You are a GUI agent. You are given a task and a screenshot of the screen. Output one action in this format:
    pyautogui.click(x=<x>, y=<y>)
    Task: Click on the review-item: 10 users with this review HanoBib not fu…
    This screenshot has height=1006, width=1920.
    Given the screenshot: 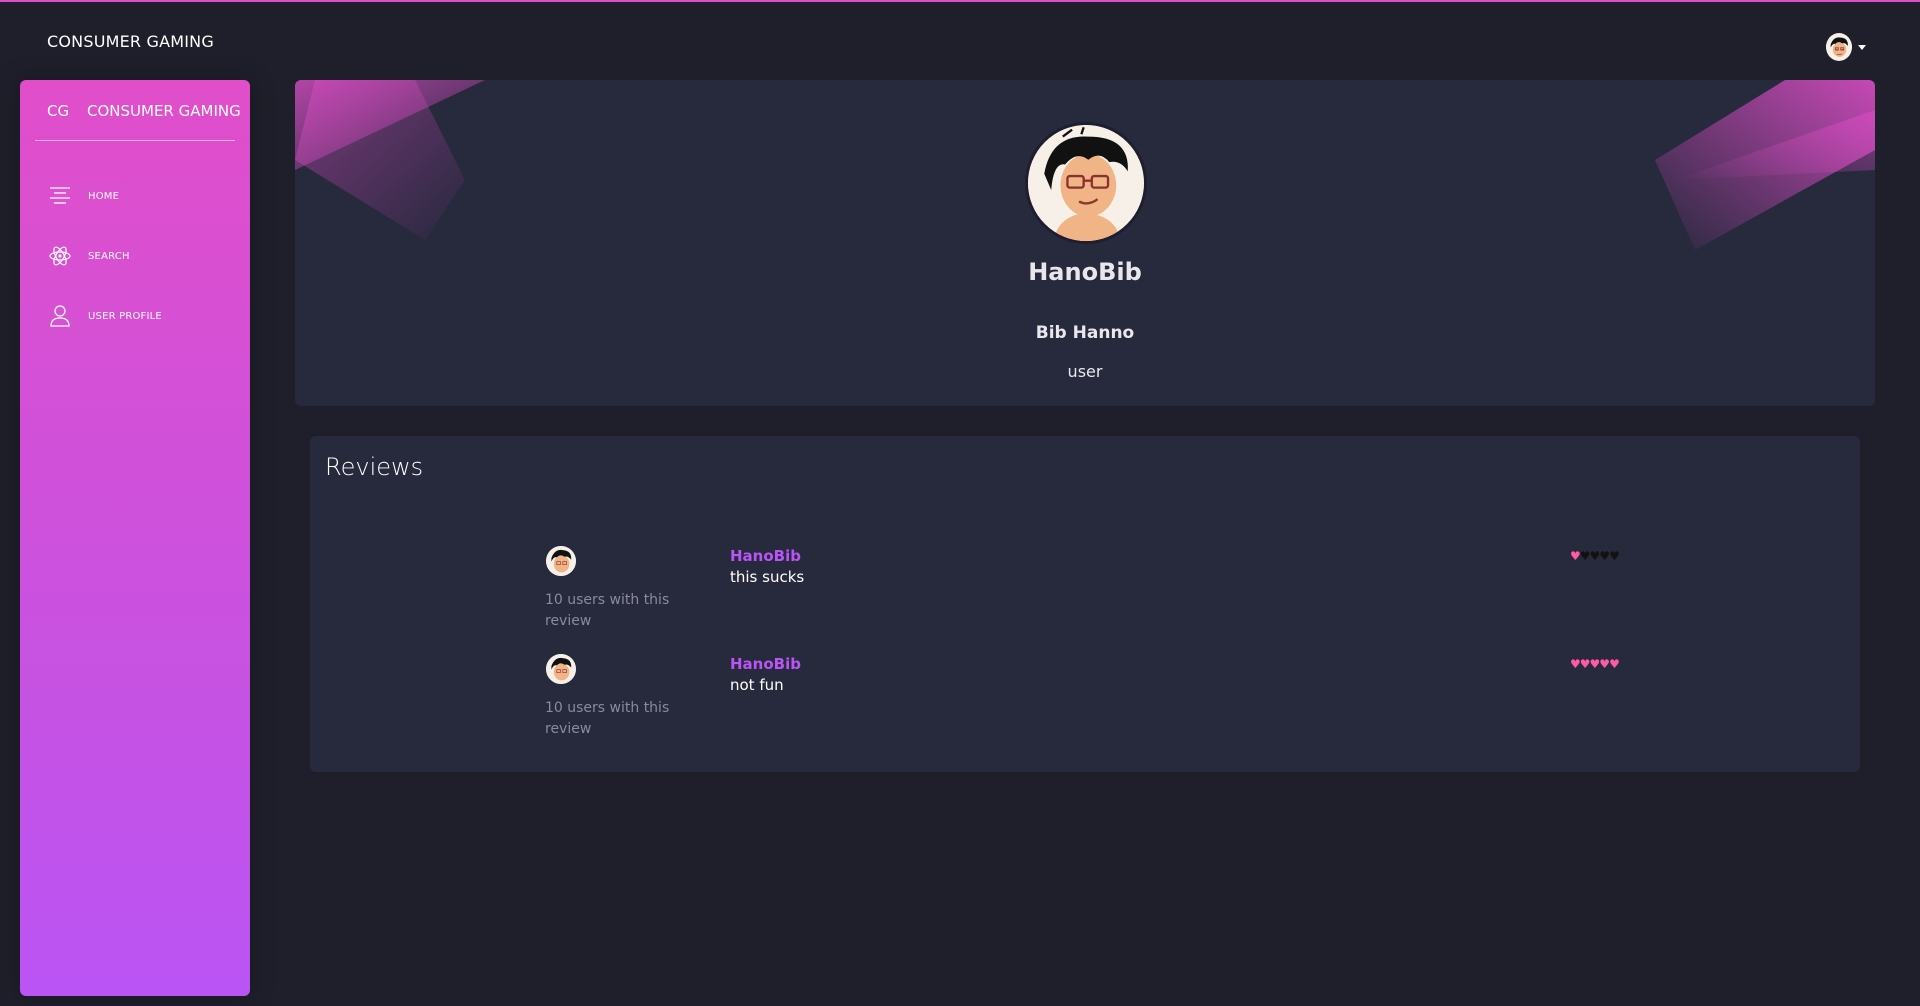 What is the action you would take?
    pyautogui.click(x=1085, y=698)
    